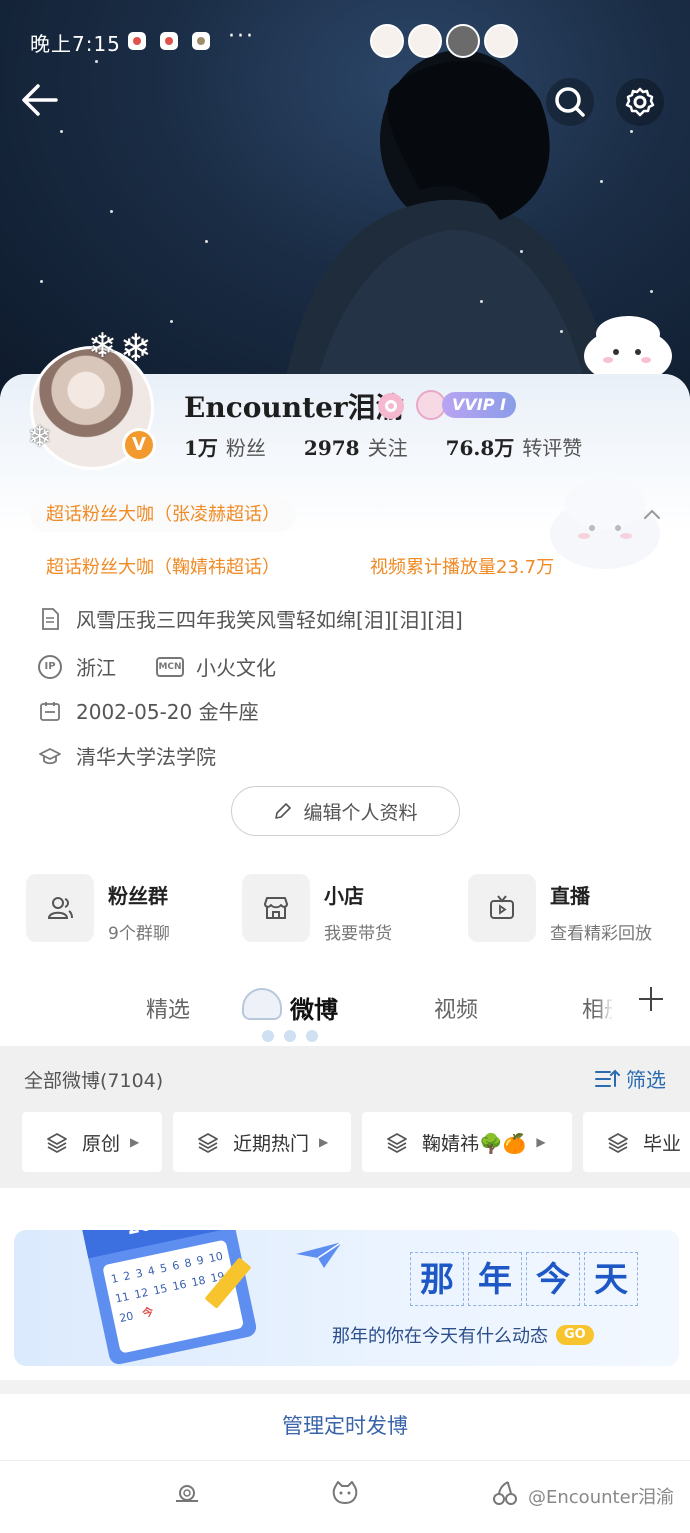 The image size is (690, 1533). What do you see at coordinates (575, 1335) in the screenshot?
I see `go-button: GO` at bounding box center [575, 1335].